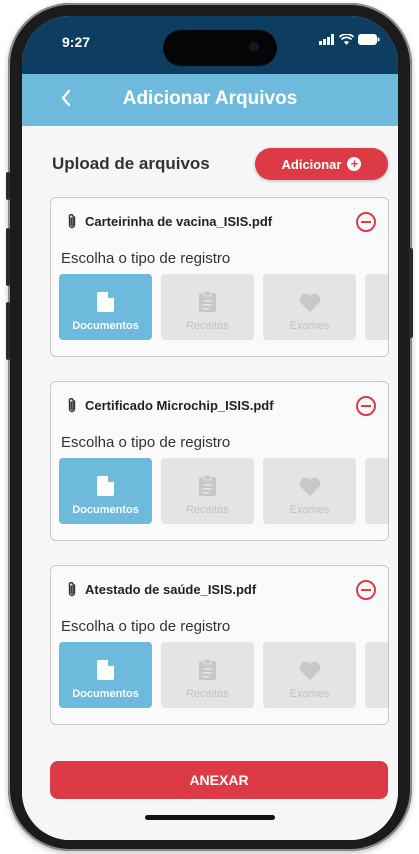 The height and width of the screenshot is (854, 419). Describe the element at coordinates (369, 39) in the screenshot. I see `battery-icon` at that location.